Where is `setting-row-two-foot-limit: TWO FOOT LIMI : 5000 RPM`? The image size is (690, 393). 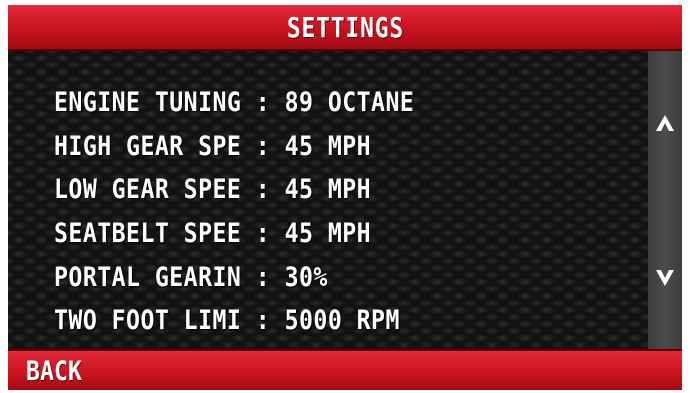
setting-row-two-foot-limit: TWO FOOT LIMI : 5000 RPM is located at coordinates (234, 321).